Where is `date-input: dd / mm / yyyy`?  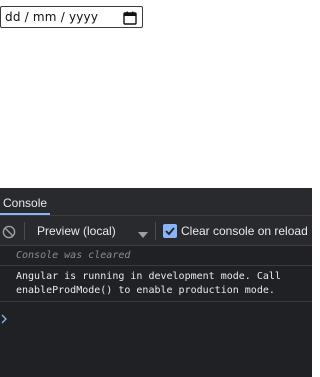
date-input: dd / mm / yyyy is located at coordinates (71, 17).